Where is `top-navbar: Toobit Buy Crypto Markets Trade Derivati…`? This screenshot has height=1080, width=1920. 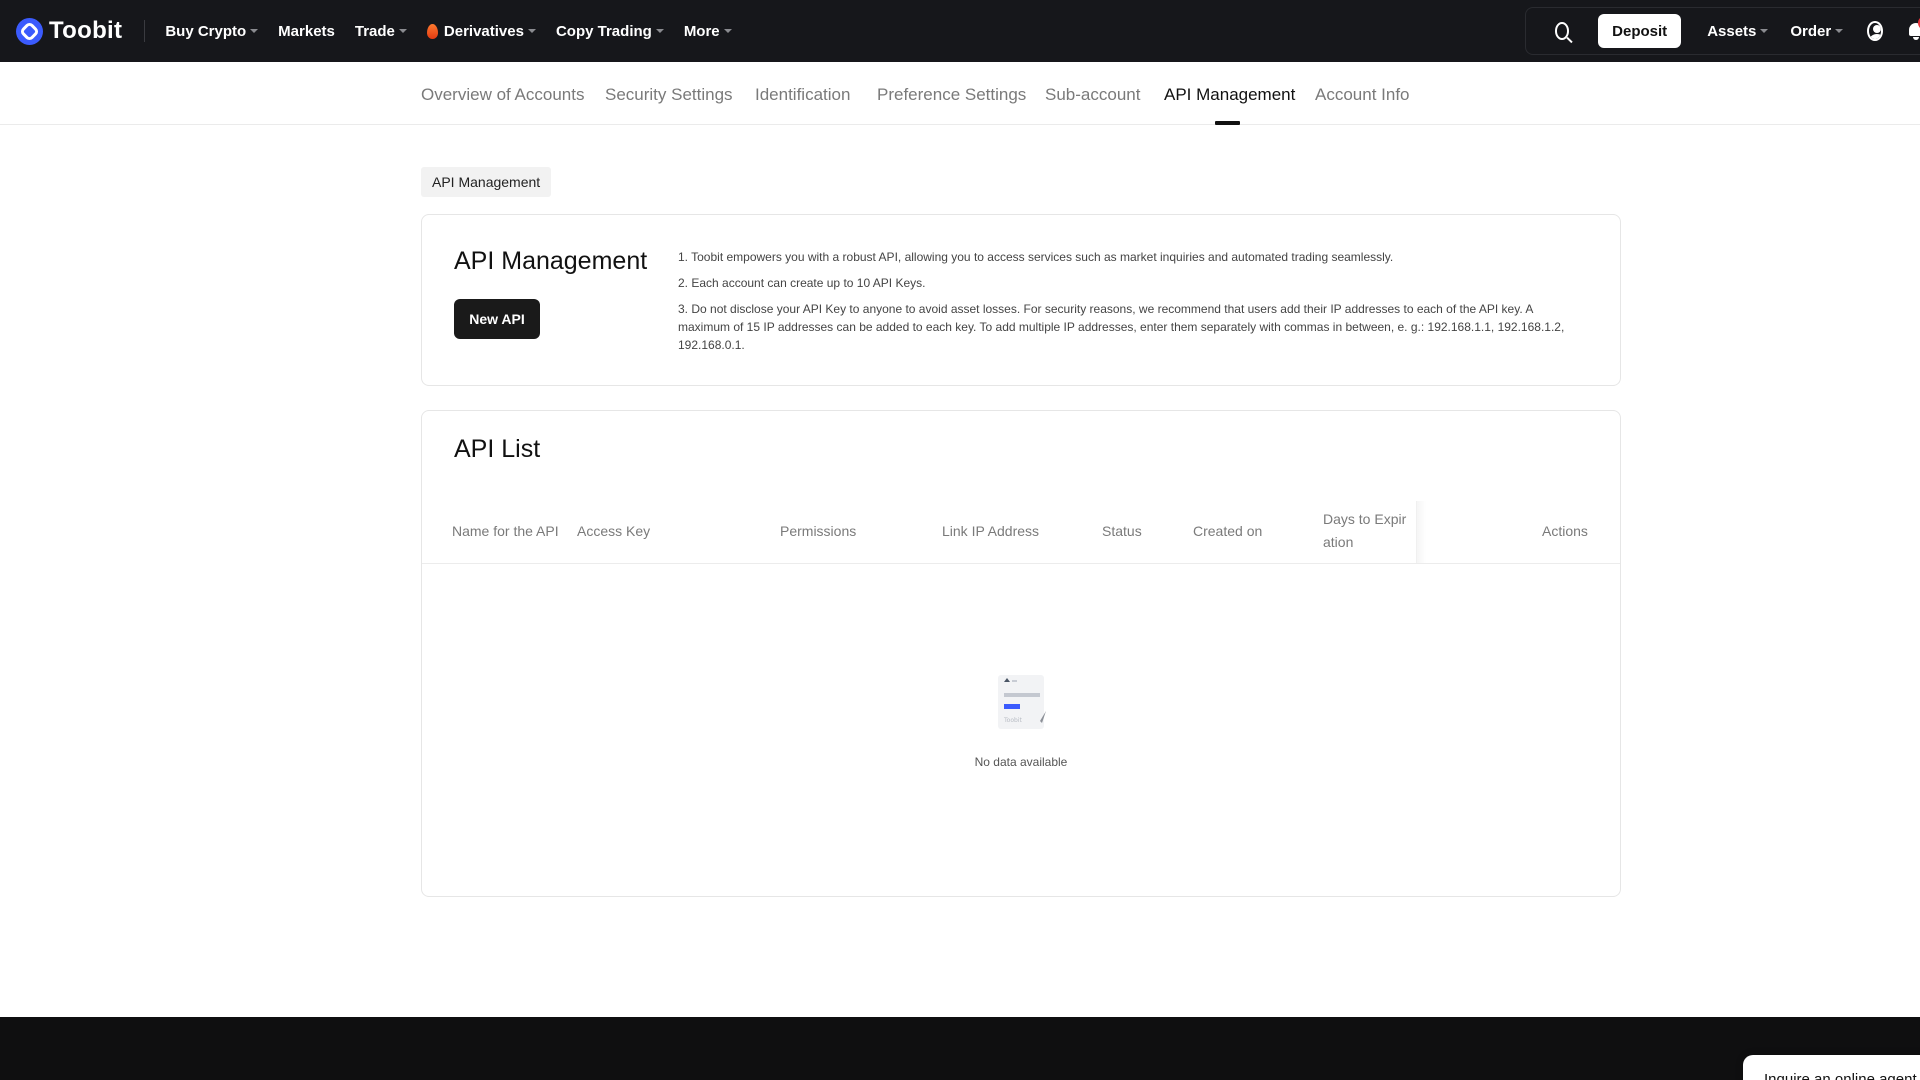 top-navbar: Toobit Buy Crypto Markets Trade Derivati… is located at coordinates (960, 31).